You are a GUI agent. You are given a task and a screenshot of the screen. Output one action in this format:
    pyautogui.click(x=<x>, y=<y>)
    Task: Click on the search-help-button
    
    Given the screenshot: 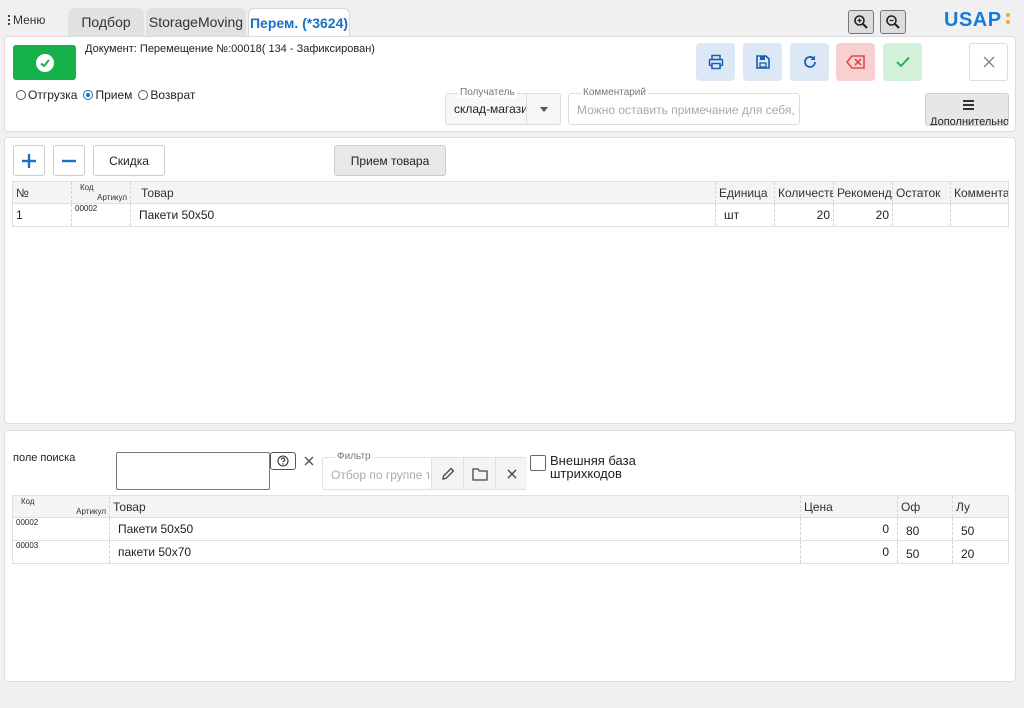 What is the action you would take?
    pyautogui.click(x=283, y=461)
    